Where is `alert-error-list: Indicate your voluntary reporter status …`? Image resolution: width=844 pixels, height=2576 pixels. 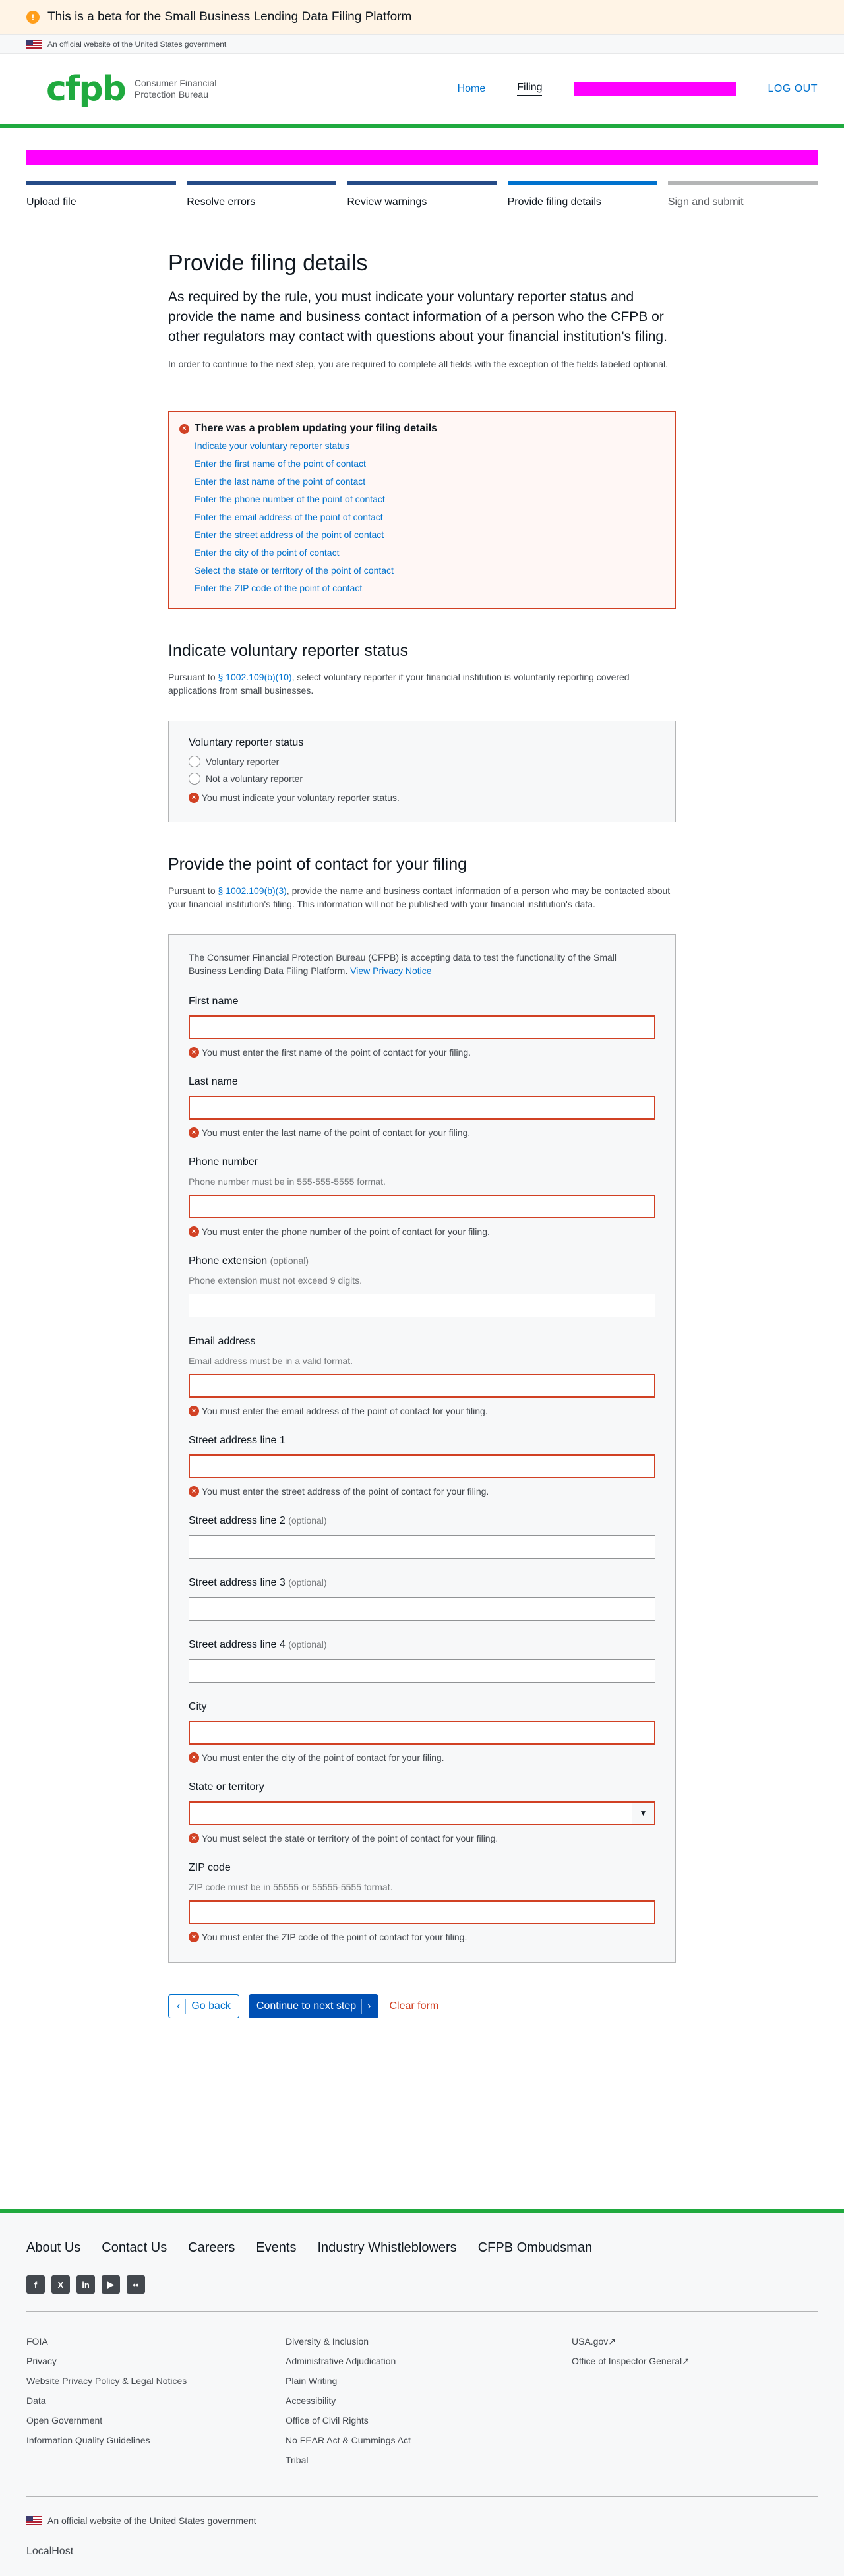
alert-error-list: Indicate your voluntary reporter status … is located at coordinates (430, 517).